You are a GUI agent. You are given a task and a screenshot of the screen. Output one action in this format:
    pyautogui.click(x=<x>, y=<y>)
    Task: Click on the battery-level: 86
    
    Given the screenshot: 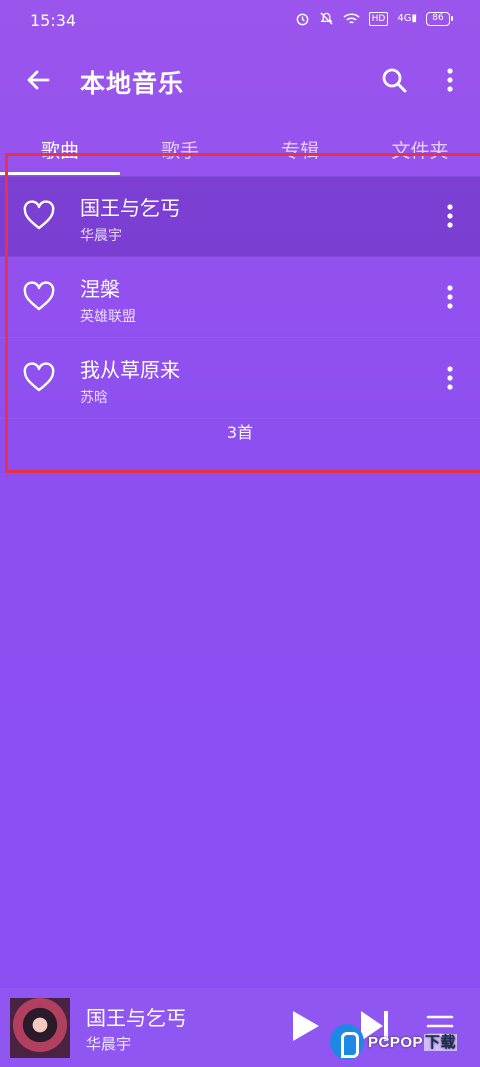 What is the action you would take?
    pyautogui.click(x=438, y=17)
    